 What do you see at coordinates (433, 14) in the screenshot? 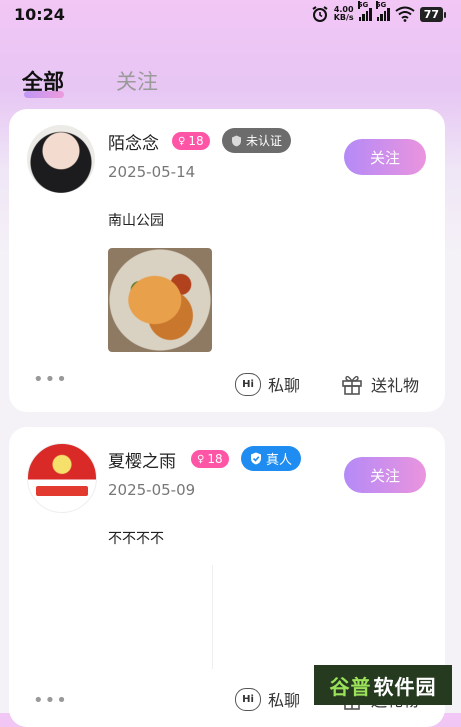
I see `battery-icon: 77` at bounding box center [433, 14].